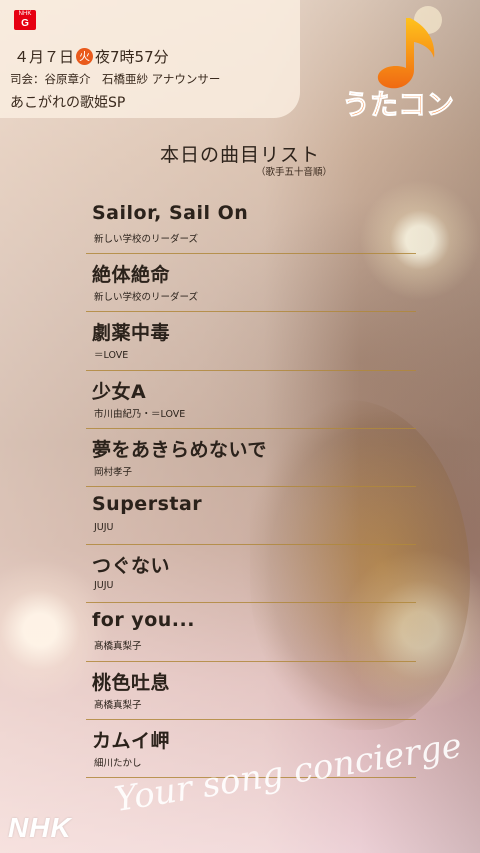 This screenshot has width=480, height=853. I want to click on badge-network: NHK, so click(25, 14).